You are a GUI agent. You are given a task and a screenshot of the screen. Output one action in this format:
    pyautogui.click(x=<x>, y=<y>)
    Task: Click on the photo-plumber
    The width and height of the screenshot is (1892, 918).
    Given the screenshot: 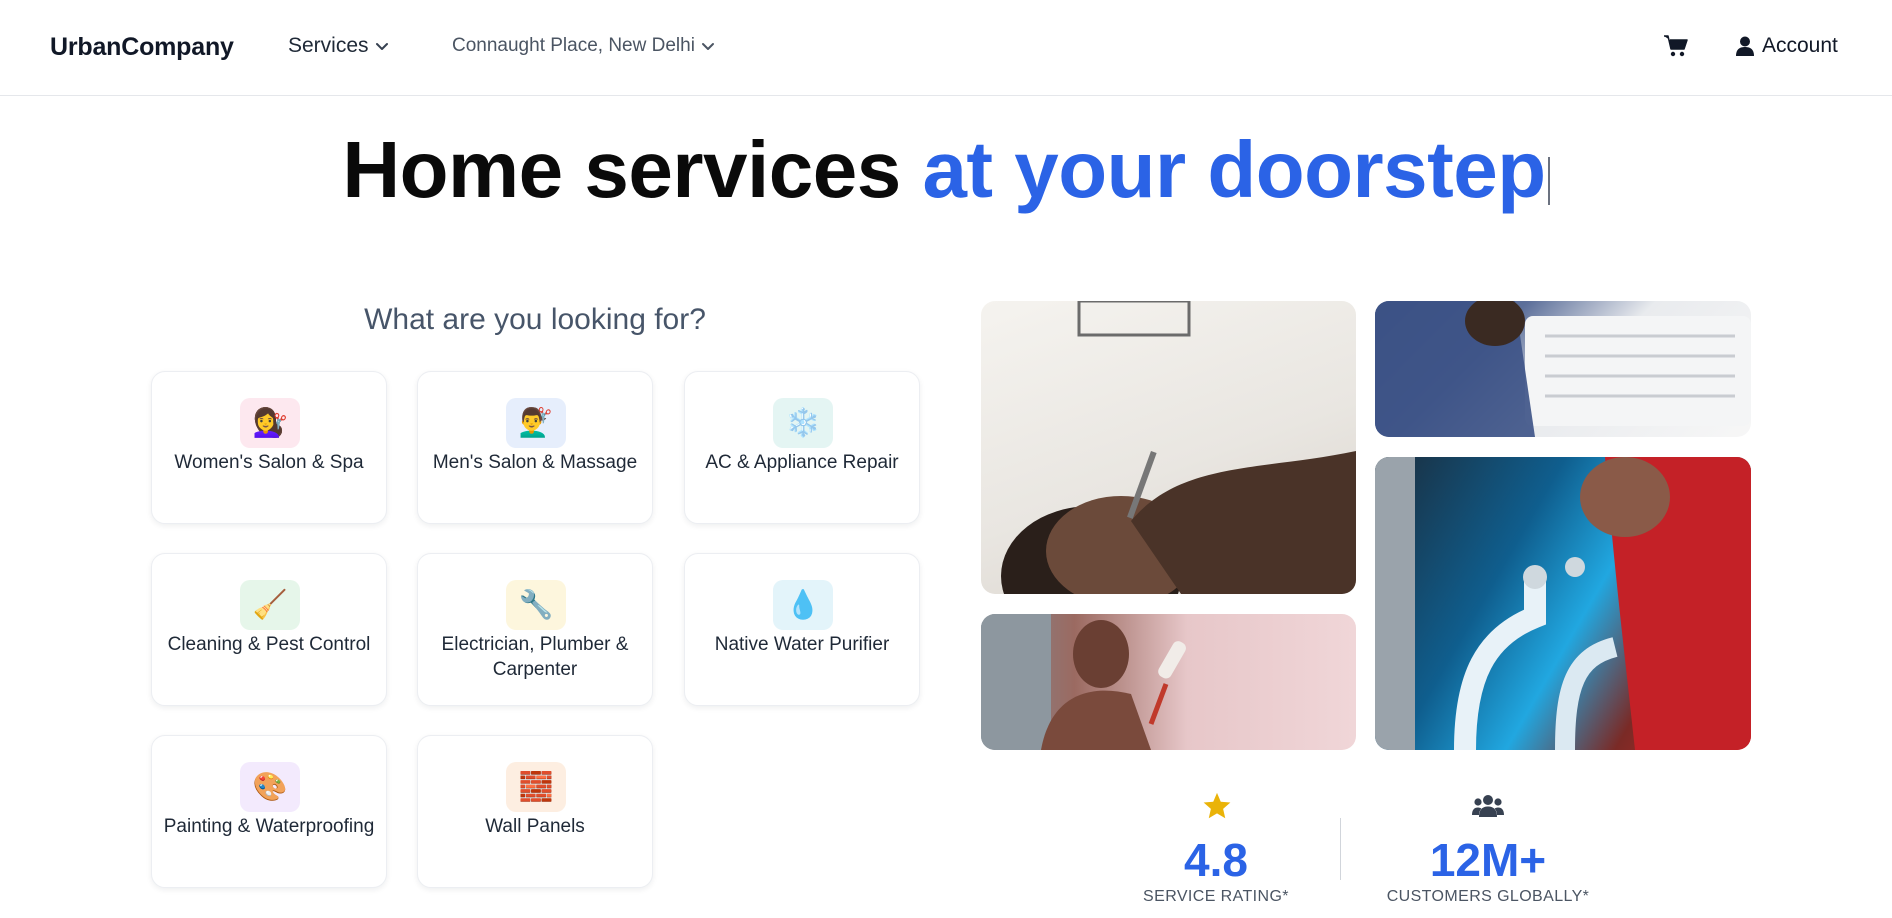 What is the action you would take?
    pyautogui.click(x=1563, y=603)
    